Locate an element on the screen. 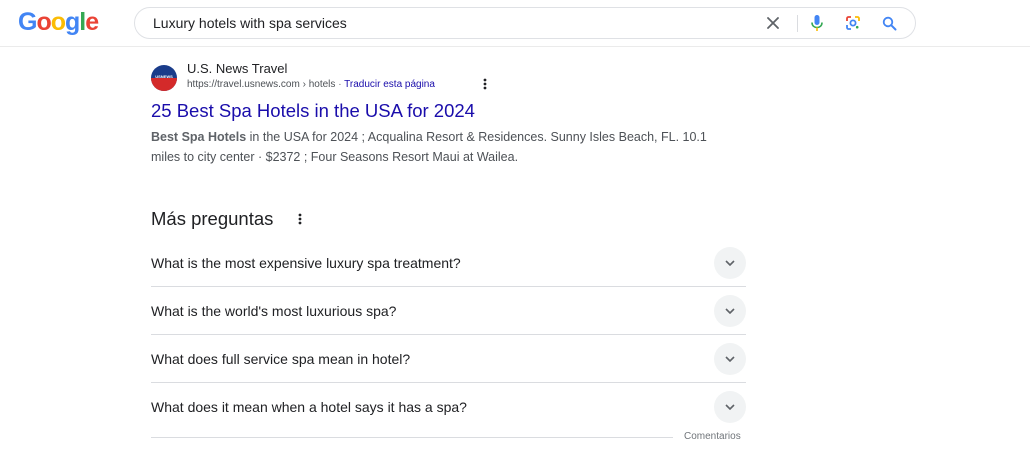 Image resolution: width=1030 pixels, height=459 pixels. search-icon is located at coordinates (889, 23).